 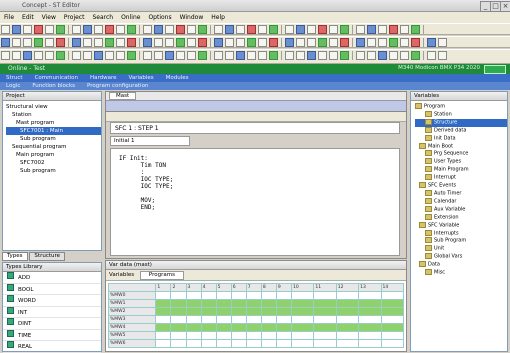 I want to click on tree-item: Sequential program, so click(x=53, y=147).